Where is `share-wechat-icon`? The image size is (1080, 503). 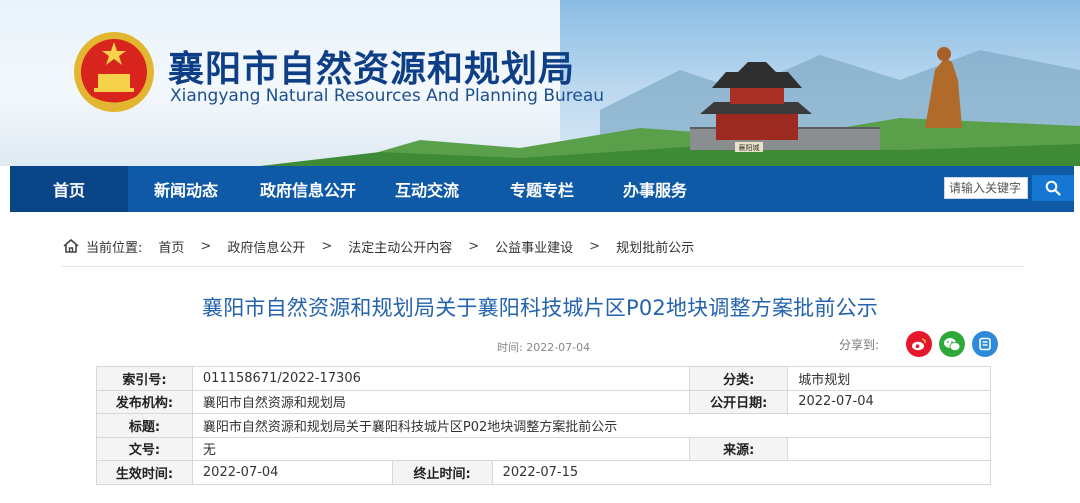
share-wechat-icon is located at coordinates (952, 344).